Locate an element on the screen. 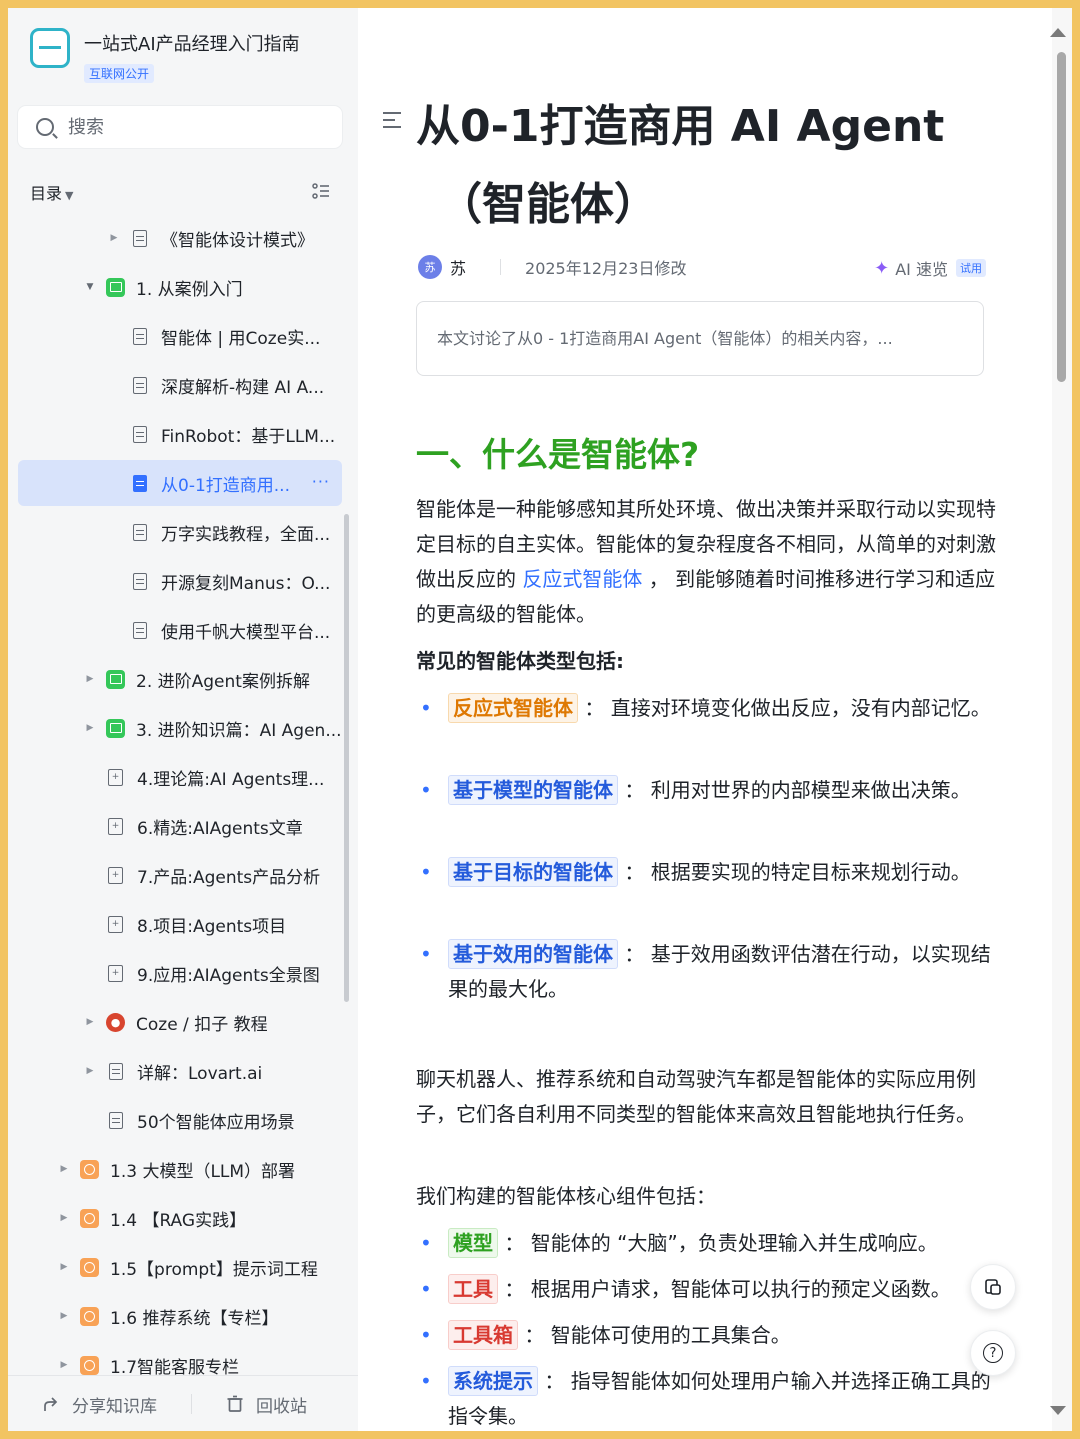  tree-item: ▶ 1.3 大模型（LLM）部署 is located at coordinates (176, 1169).